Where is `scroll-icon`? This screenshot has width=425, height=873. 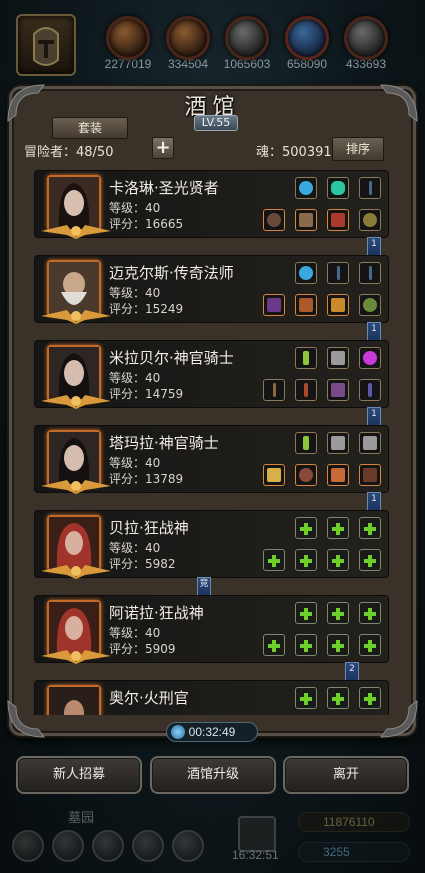
scroll-icon is located at coordinates (188, 38).